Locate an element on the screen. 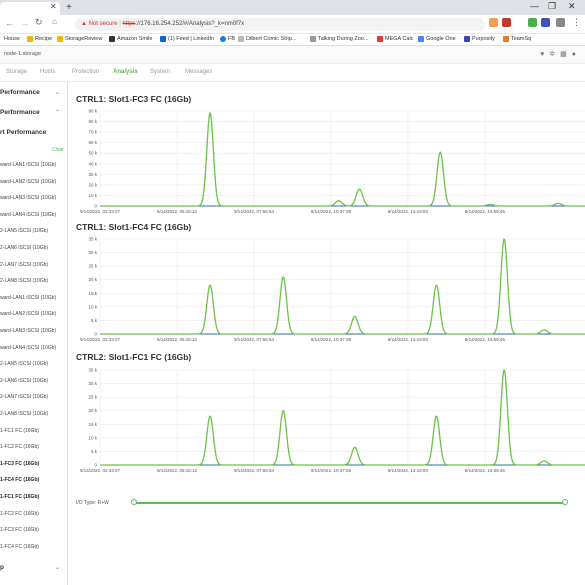  new-tab-button: + is located at coordinates (69, 7).